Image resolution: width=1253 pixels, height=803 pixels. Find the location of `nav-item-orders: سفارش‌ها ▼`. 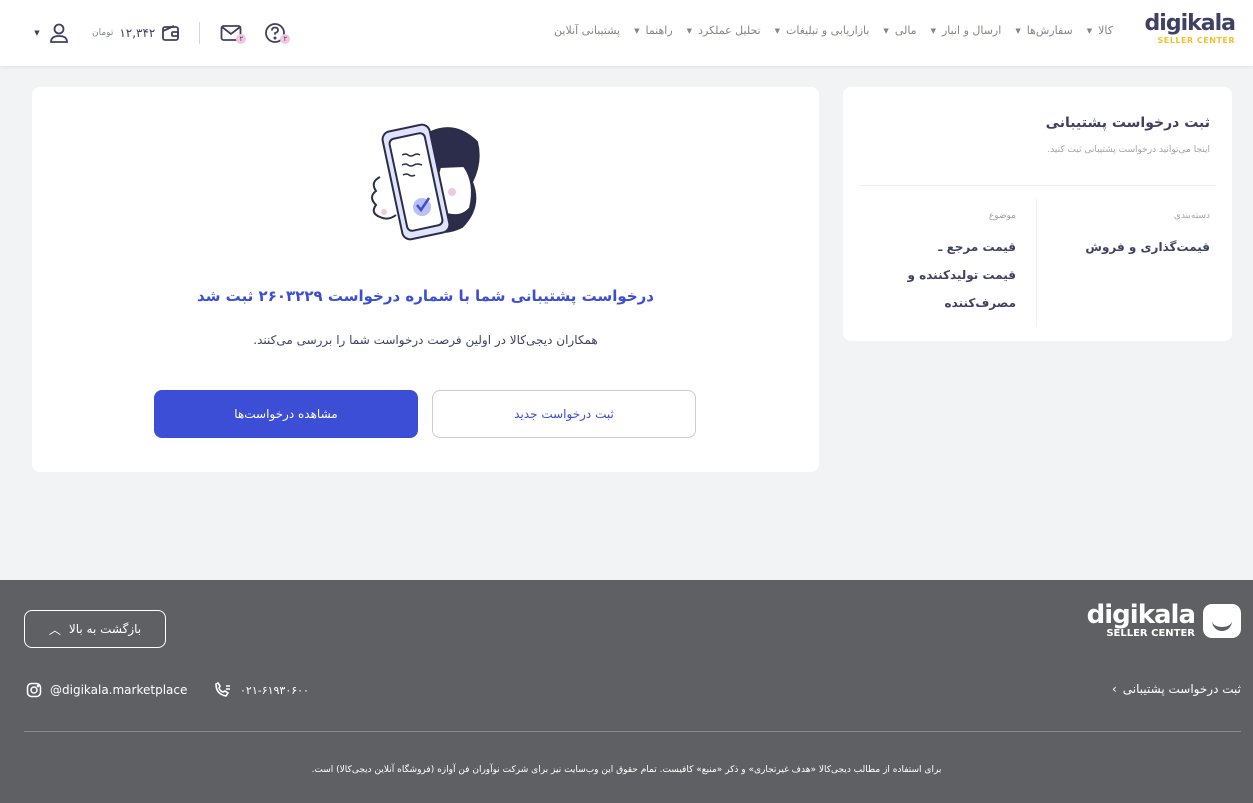

nav-item-orders: سفارش‌ها ▼ is located at coordinates (1043, 30).